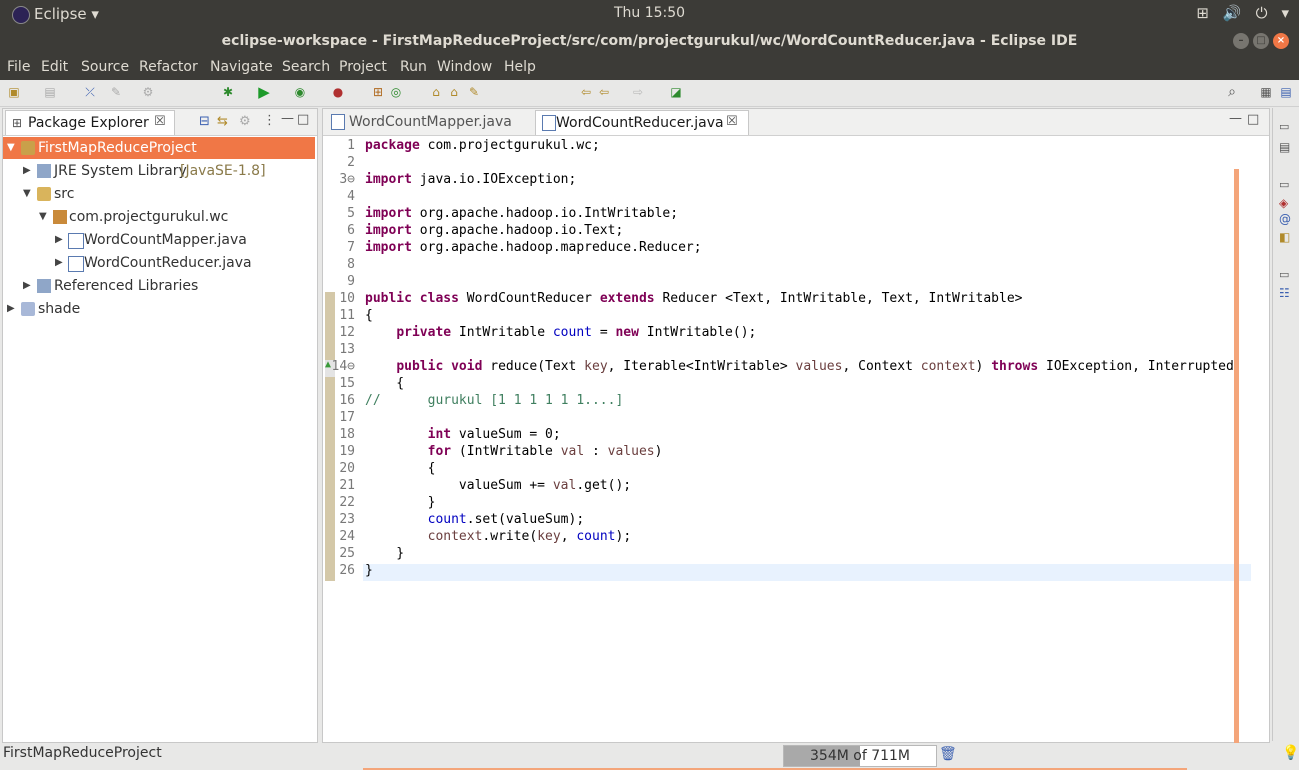  I want to click on filter-icon: ⚙, so click(245, 121).